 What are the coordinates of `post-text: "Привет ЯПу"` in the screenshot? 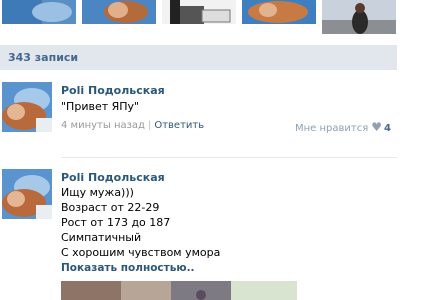 It's located at (100, 106).